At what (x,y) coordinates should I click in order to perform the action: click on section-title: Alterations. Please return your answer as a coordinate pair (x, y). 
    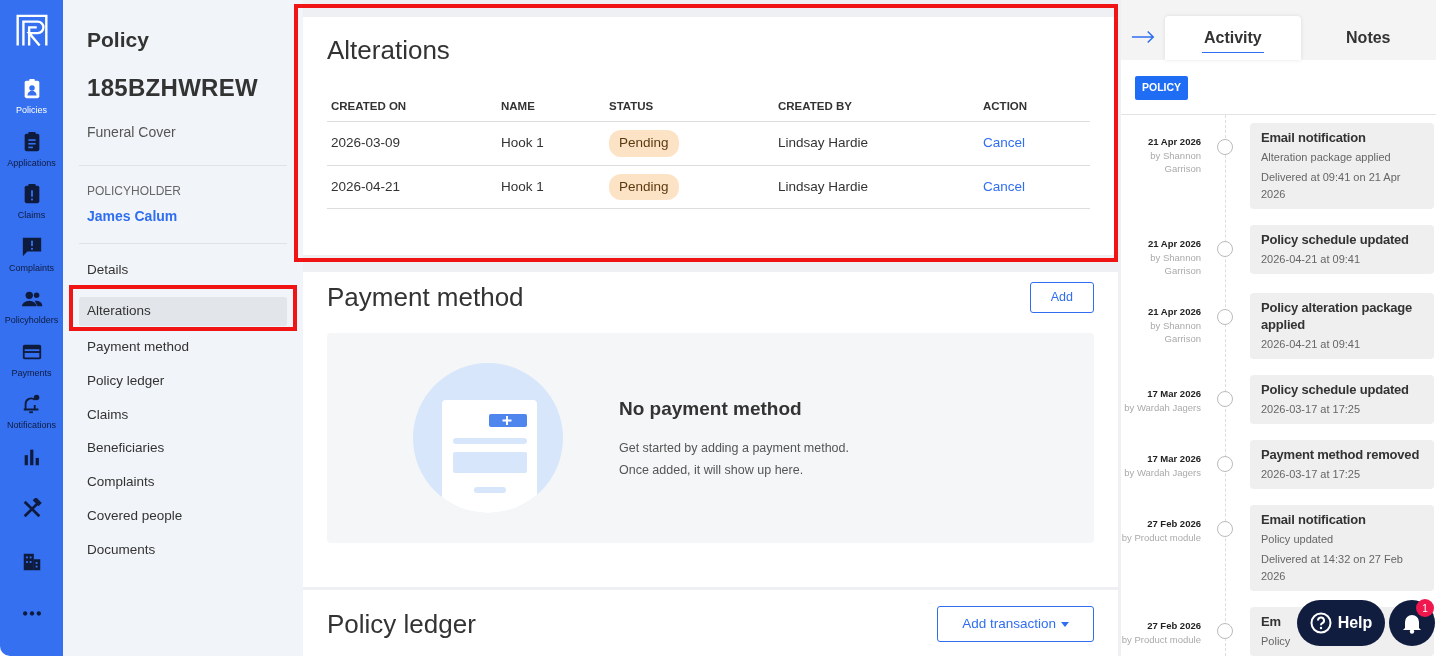
    Looking at the image, I should click on (389, 51).